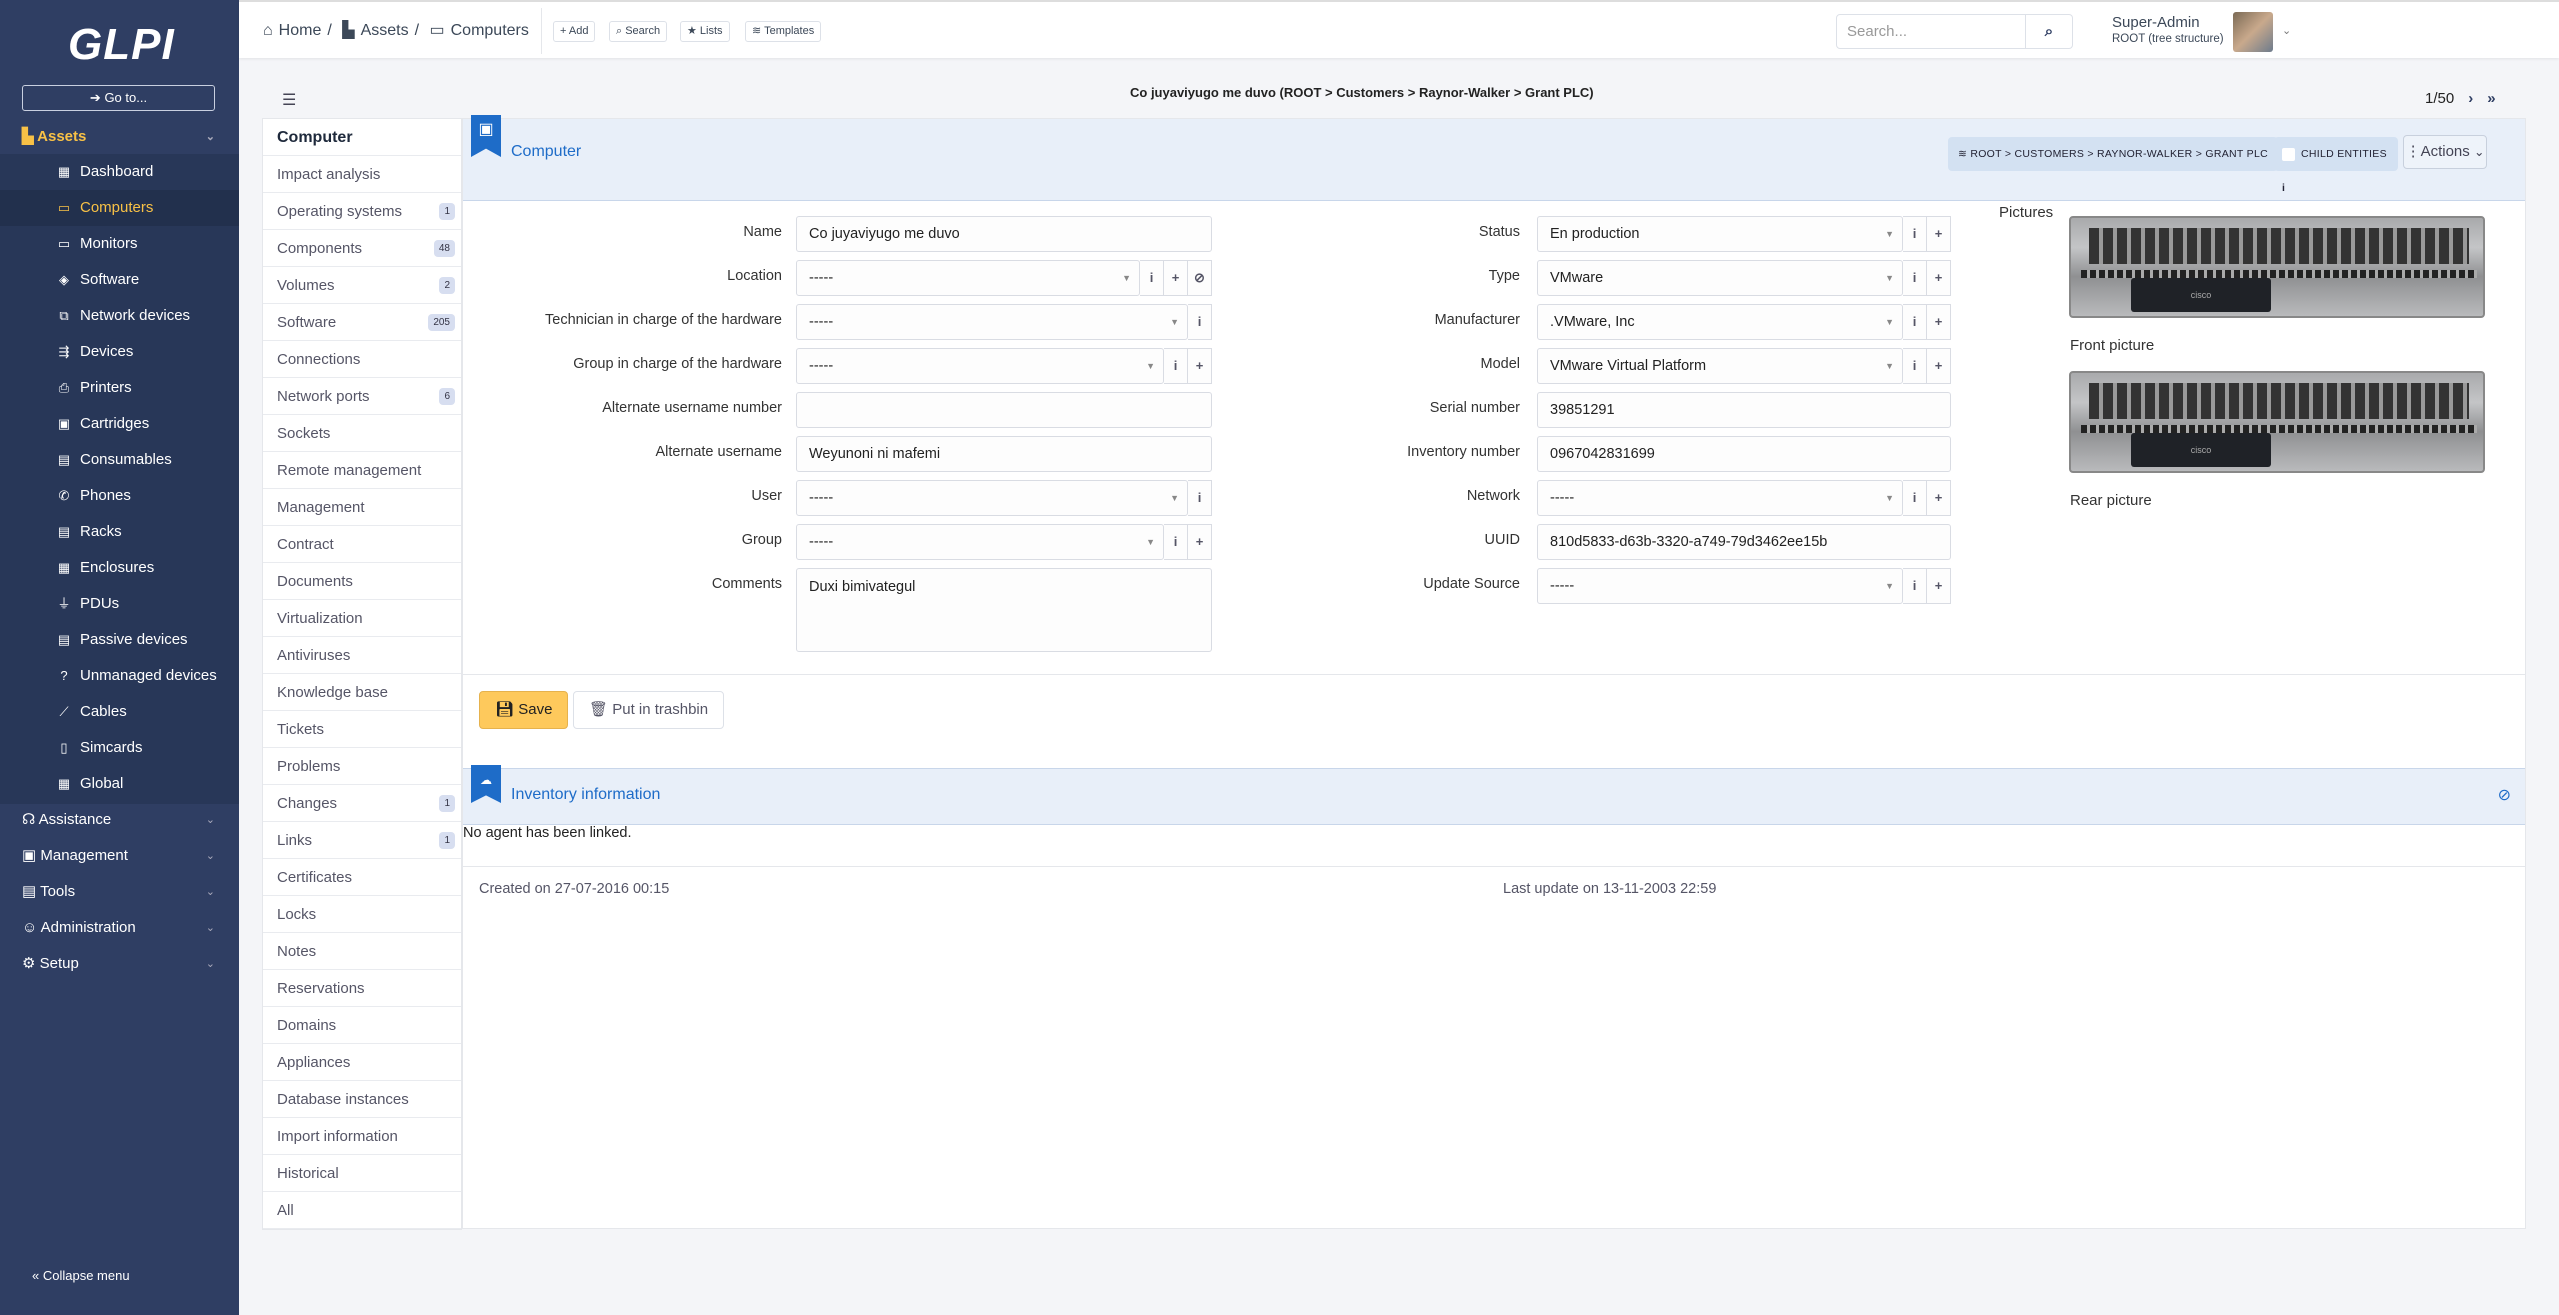 The width and height of the screenshot is (2559, 1315). I want to click on breadcrumb-home: Home, so click(300, 30).